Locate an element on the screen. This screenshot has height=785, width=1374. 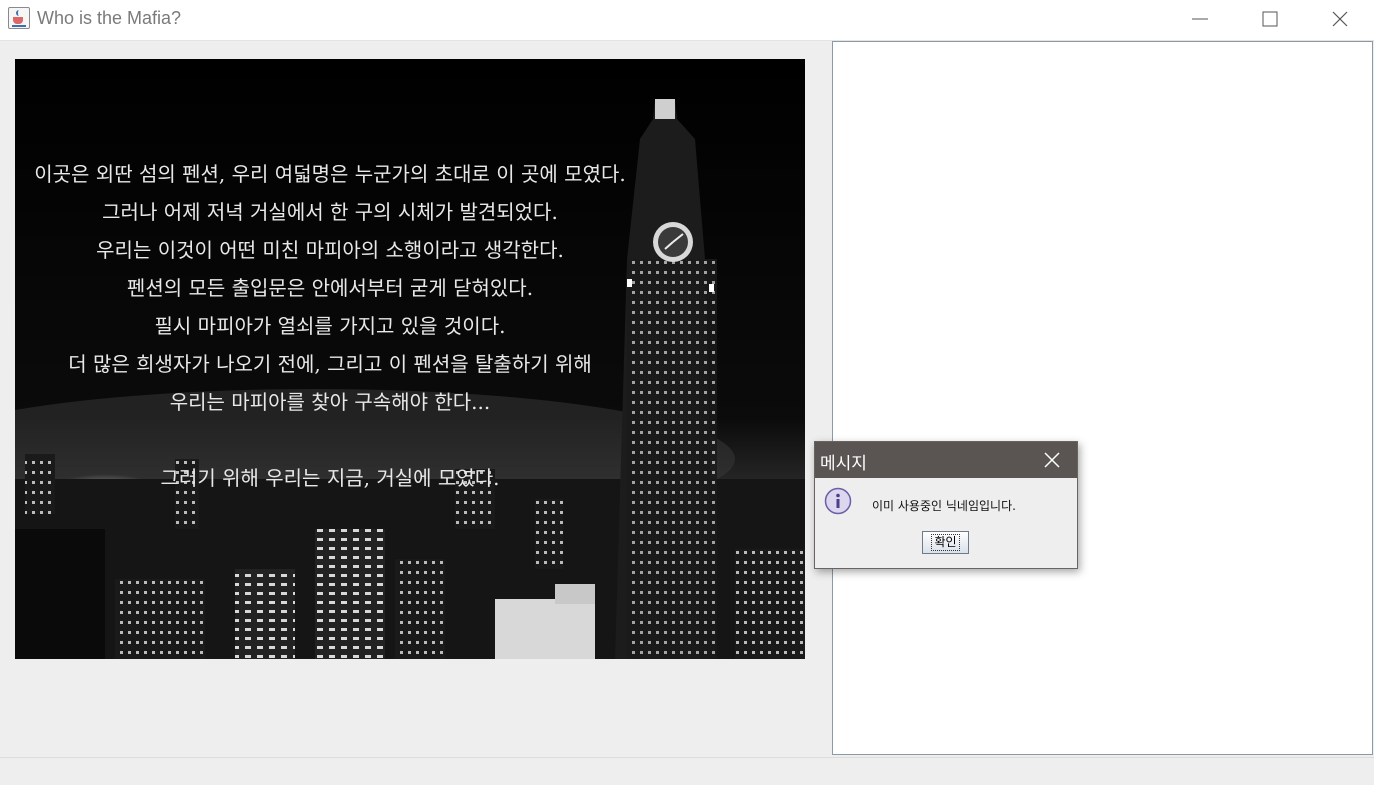
window-titlebar: Who is the Mafia? is located at coordinates (687, 20).